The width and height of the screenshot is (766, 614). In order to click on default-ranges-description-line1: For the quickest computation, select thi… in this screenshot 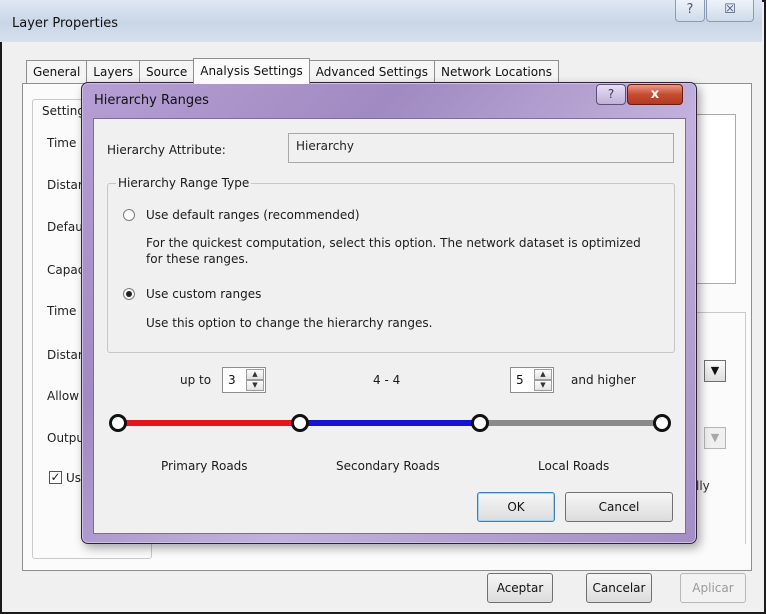, I will do `click(393, 243)`.